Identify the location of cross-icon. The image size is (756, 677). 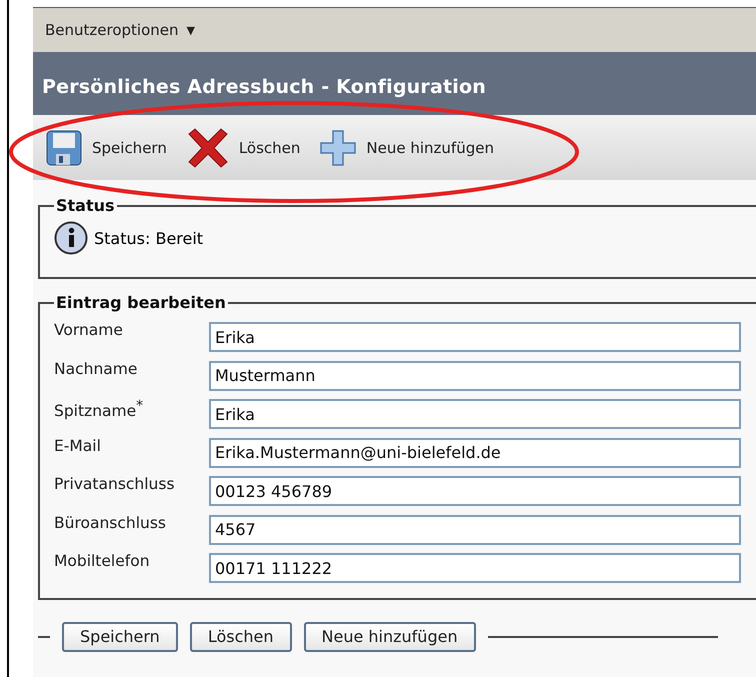
(207, 148).